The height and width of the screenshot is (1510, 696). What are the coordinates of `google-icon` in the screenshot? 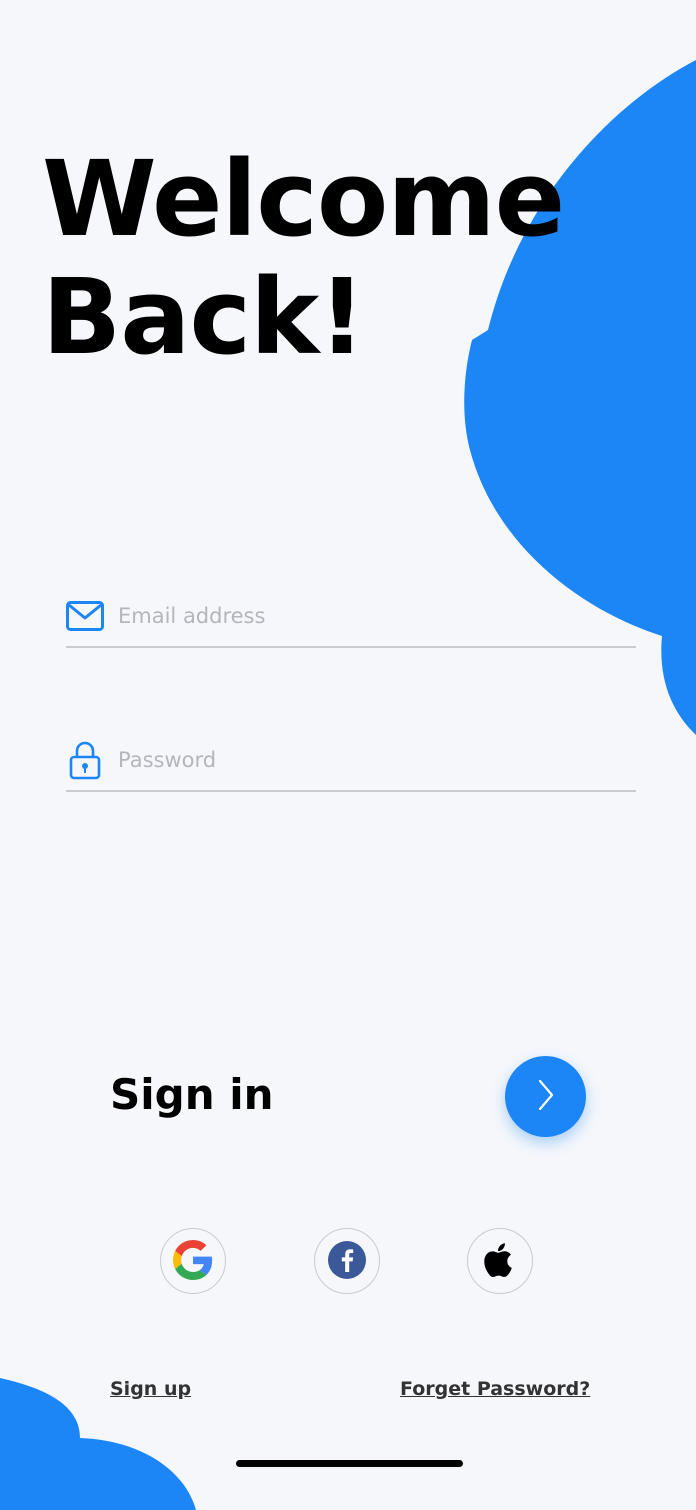 It's located at (193, 1261).